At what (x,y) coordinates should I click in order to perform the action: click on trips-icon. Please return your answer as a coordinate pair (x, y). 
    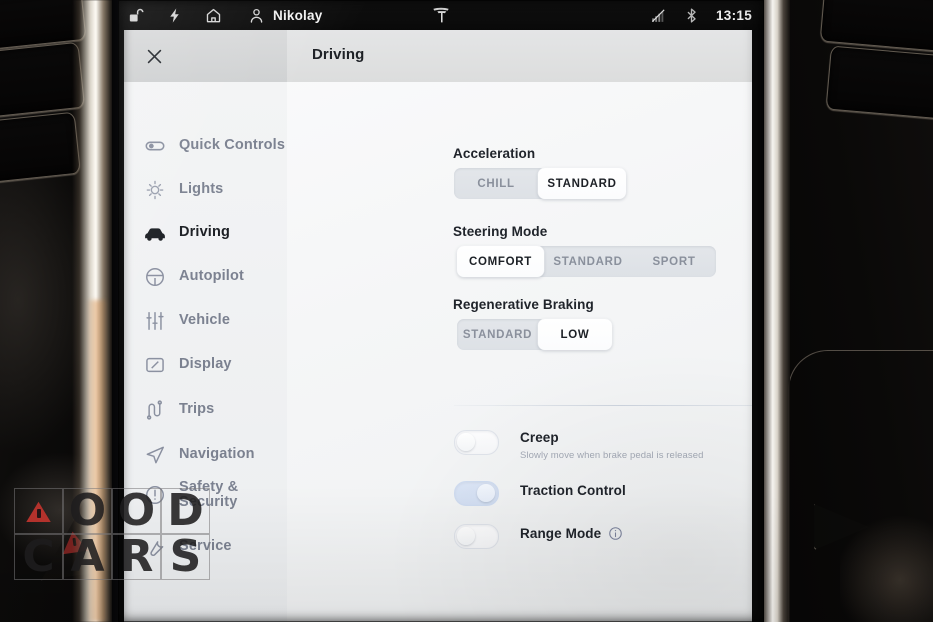
    Looking at the image, I should click on (155, 410).